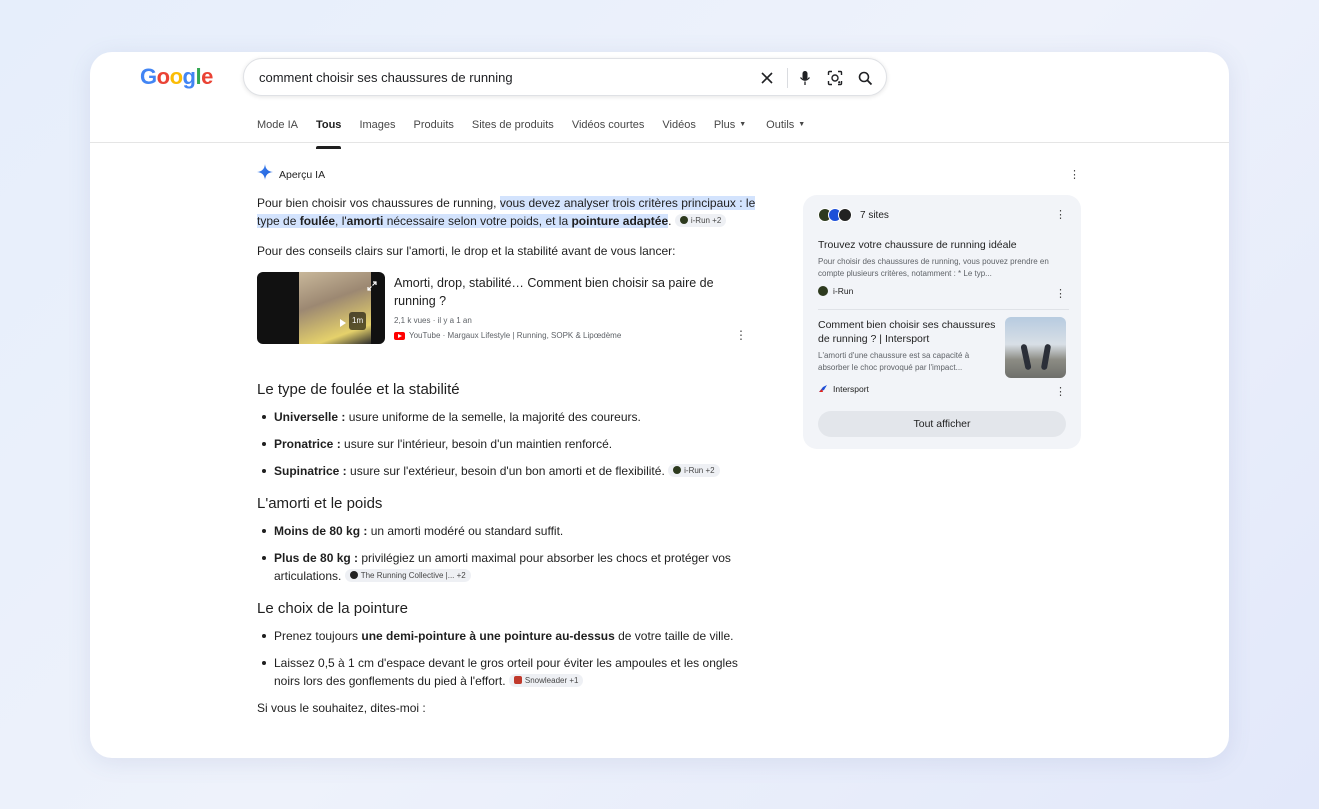  I want to click on tab-images: Images, so click(377, 131).